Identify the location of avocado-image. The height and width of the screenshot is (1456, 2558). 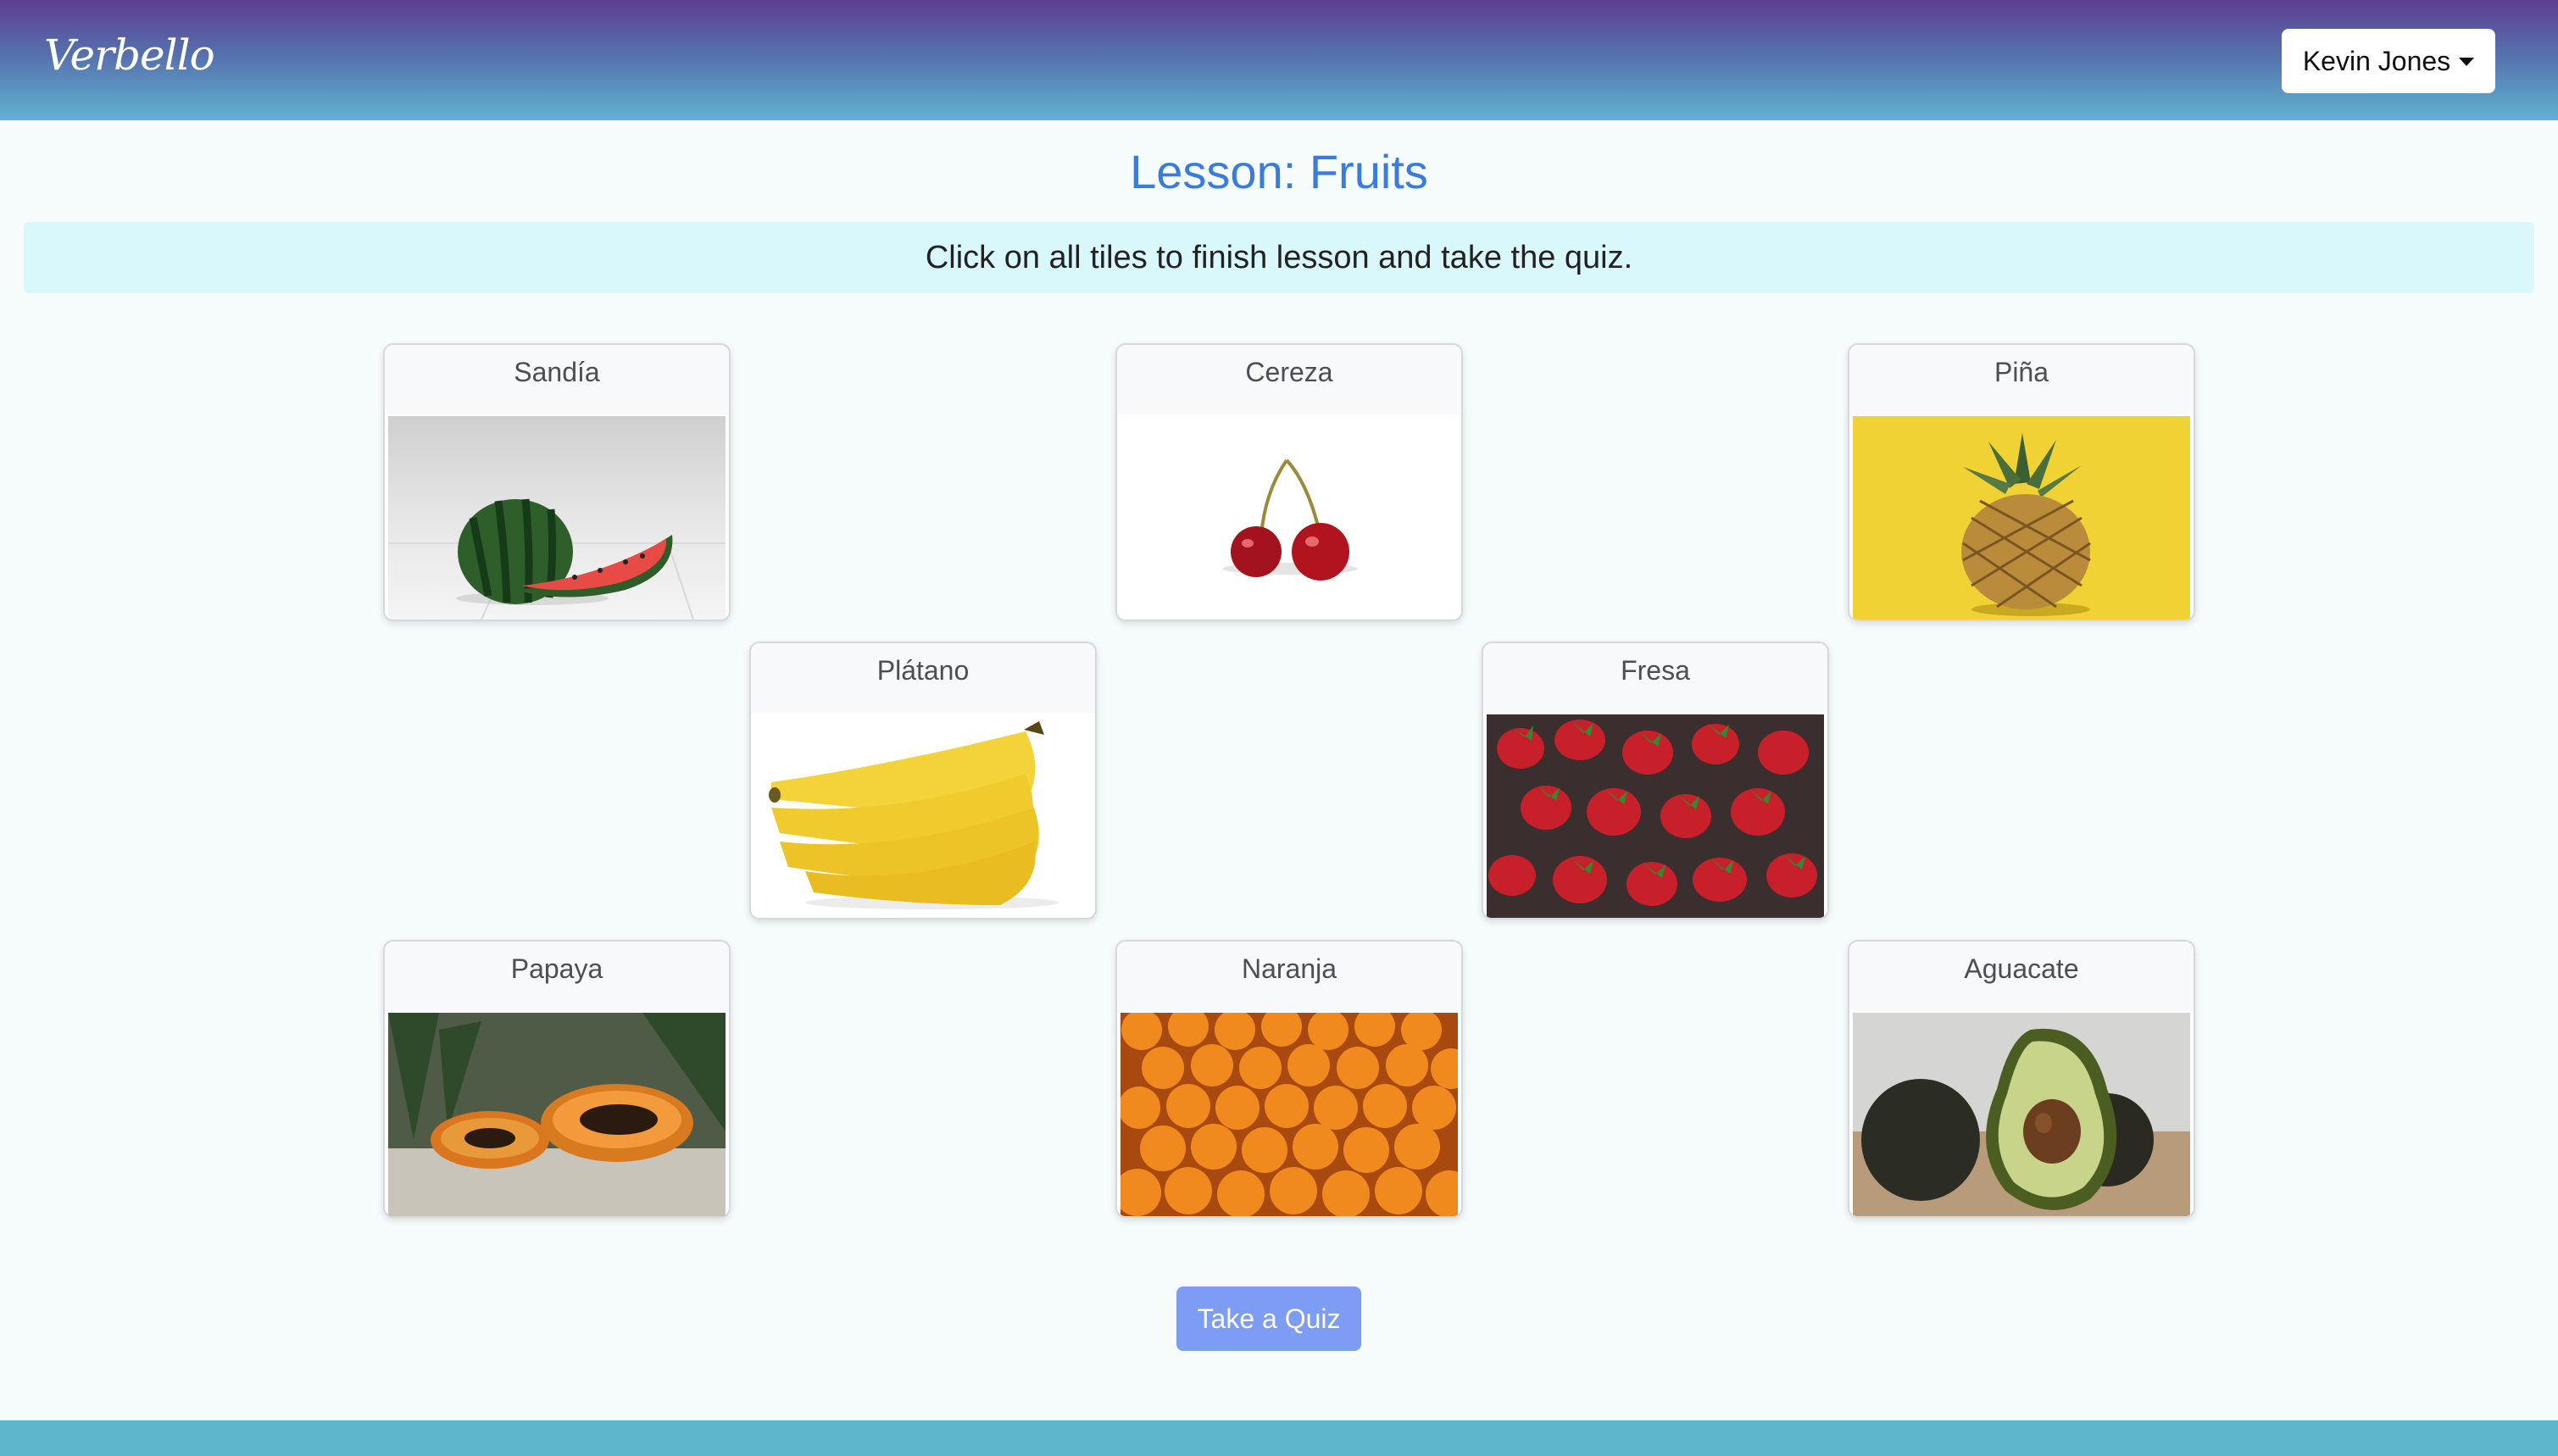
(2022, 1114).